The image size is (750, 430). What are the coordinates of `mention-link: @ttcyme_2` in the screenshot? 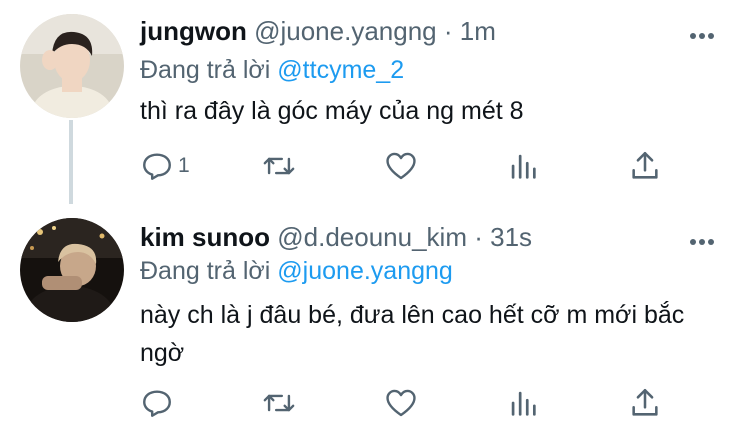 It's located at (340, 70).